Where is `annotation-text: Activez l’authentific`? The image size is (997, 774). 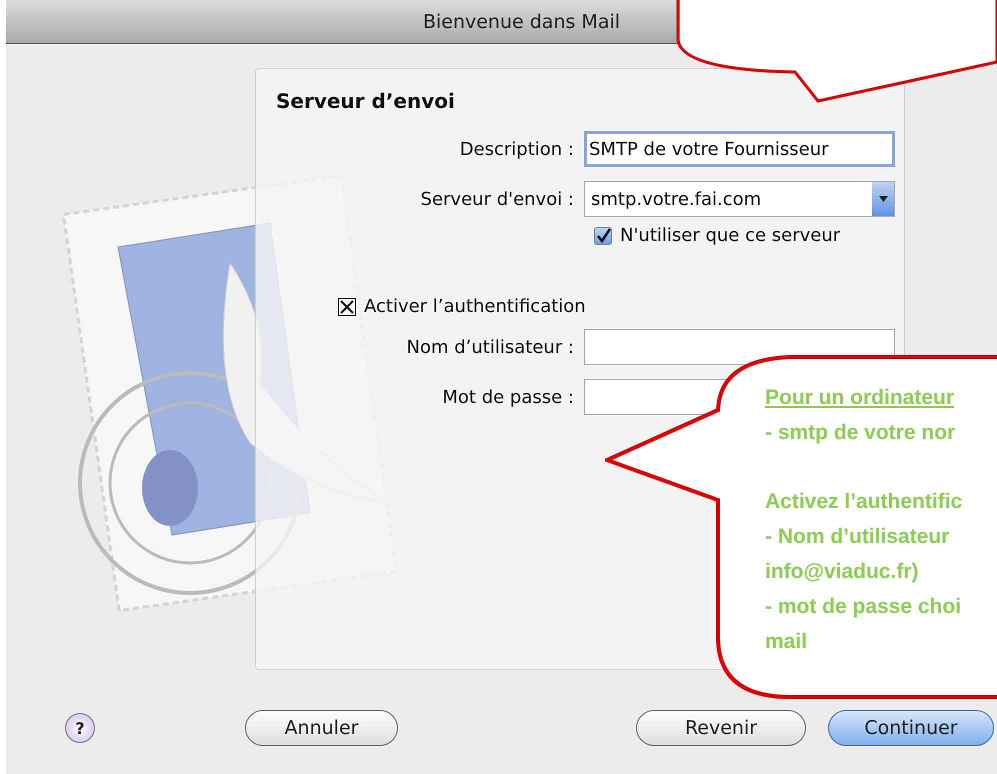 annotation-text: Activez l’authentific is located at coordinates (863, 502).